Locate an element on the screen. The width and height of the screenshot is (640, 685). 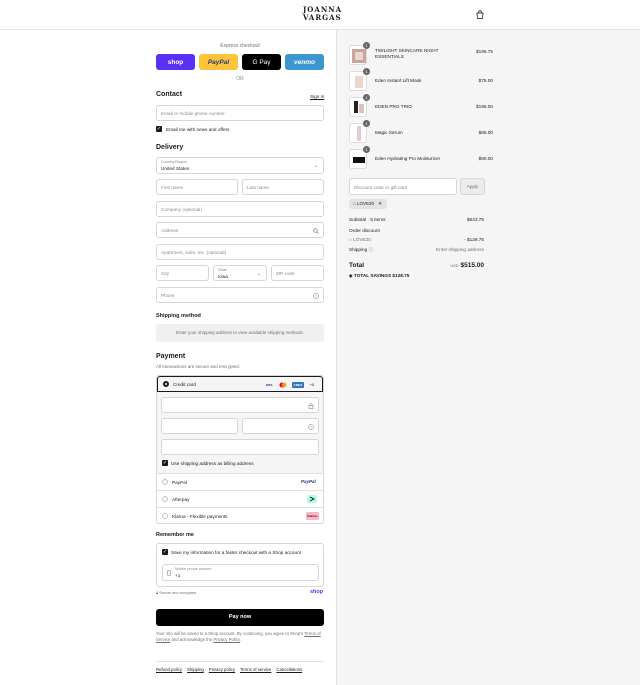
email-field: Email or mobile phone number is located at coordinates (240, 113).